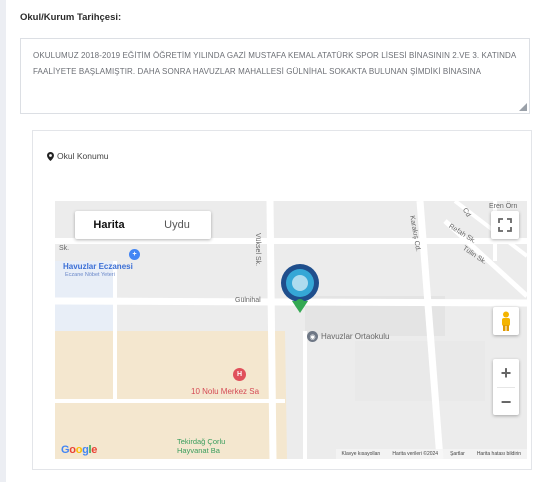 The image size is (542, 482). What do you see at coordinates (275, 106) in the screenshot?
I see `text-fade` at bounding box center [275, 106].